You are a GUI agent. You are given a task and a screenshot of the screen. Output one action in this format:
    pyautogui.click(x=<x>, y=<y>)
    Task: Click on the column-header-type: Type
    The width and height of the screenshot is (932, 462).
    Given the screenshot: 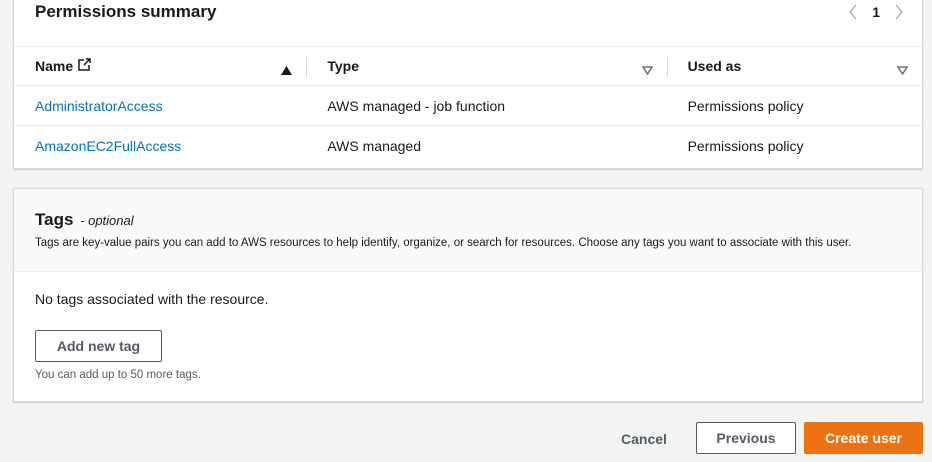 What is the action you would take?
    pyautogui.click(x=486, y=66)
    